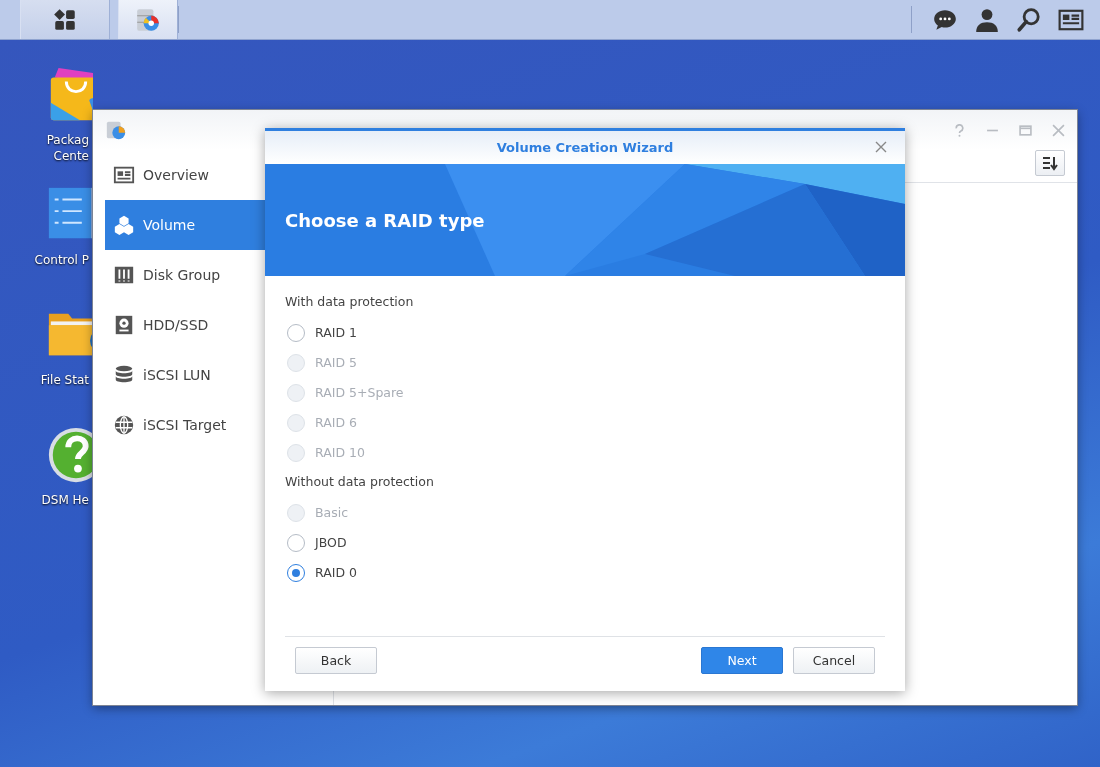  Describe the element at coordinates (219, 175) in the screenshot. I see `sidebar-item: Overview` at that location.